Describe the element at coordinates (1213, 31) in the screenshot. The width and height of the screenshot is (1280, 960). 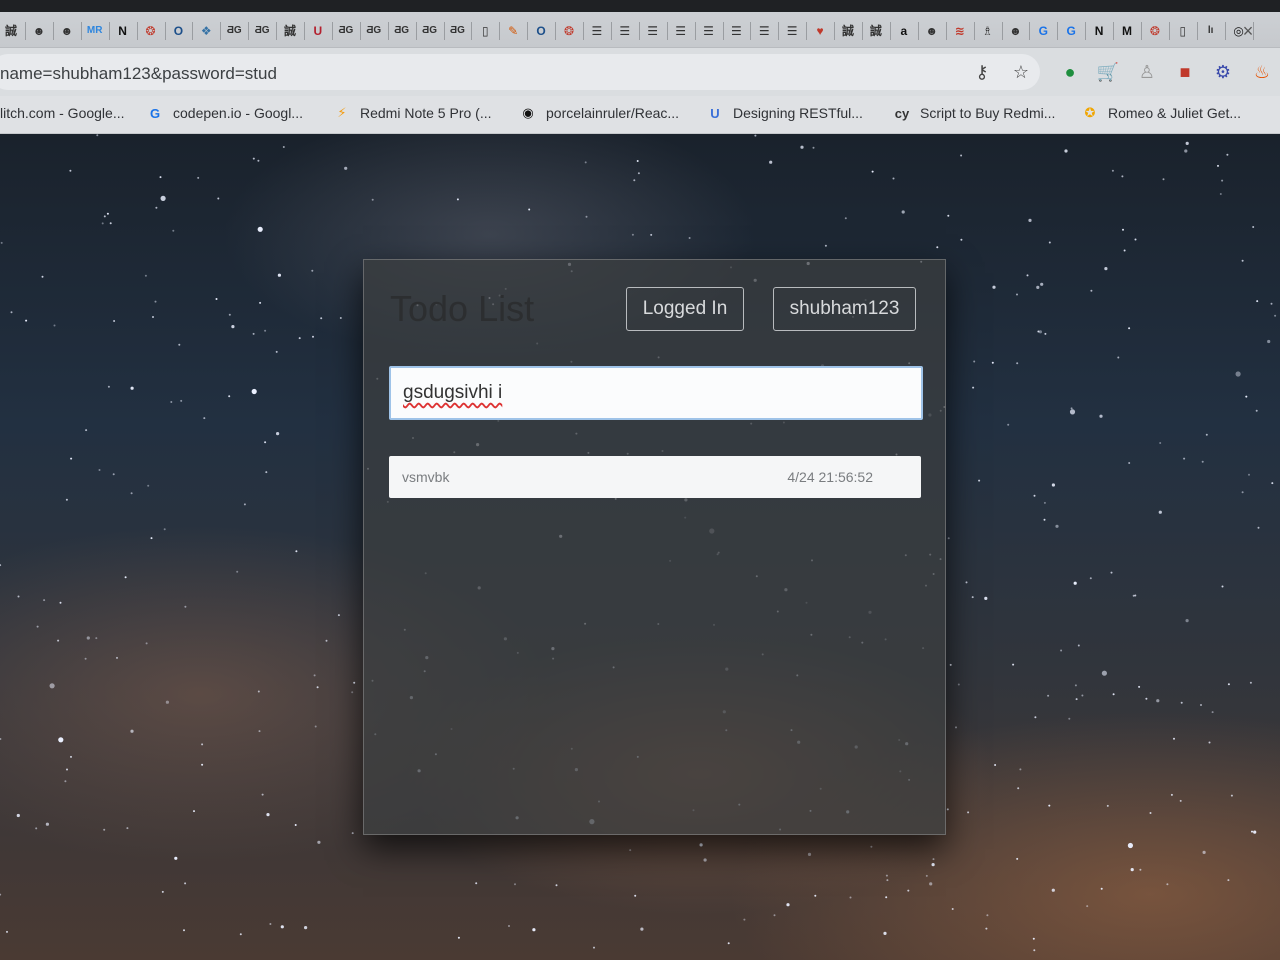
I see `library-icon: lı` at that location.